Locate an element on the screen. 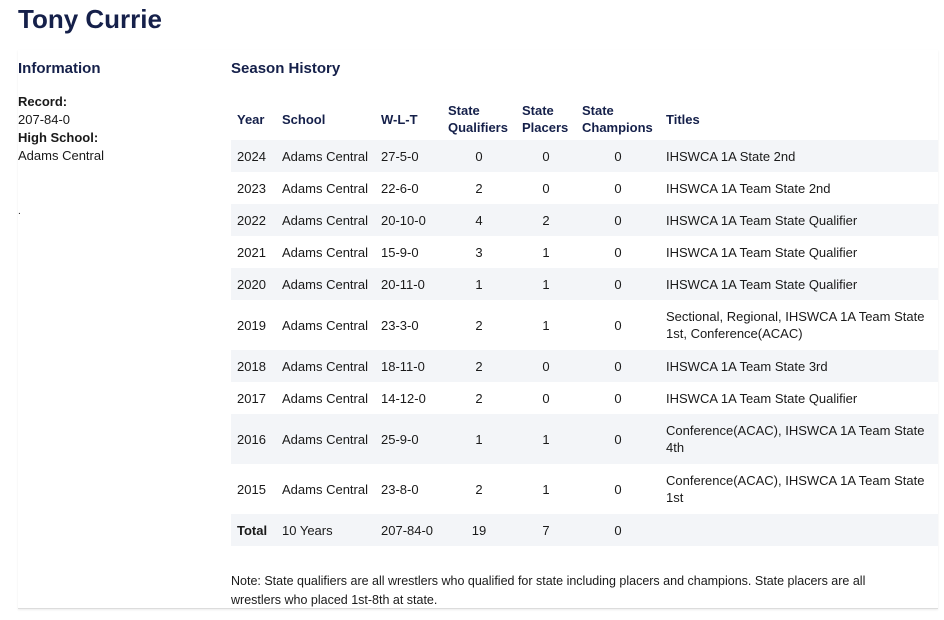 The height and width of the screenshot is (620, 944). row-titles: IHSWCA 1A State 2nd is located at coordinates (799, 156).